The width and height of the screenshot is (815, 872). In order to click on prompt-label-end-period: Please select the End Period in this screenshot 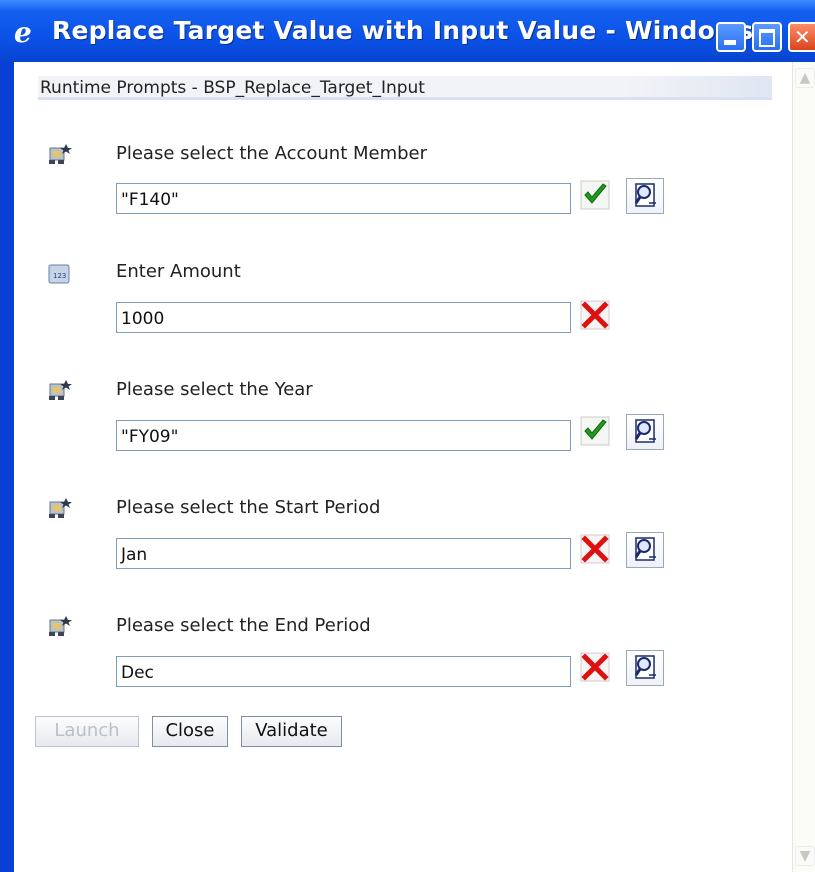, I will do `click(243, 625)`.